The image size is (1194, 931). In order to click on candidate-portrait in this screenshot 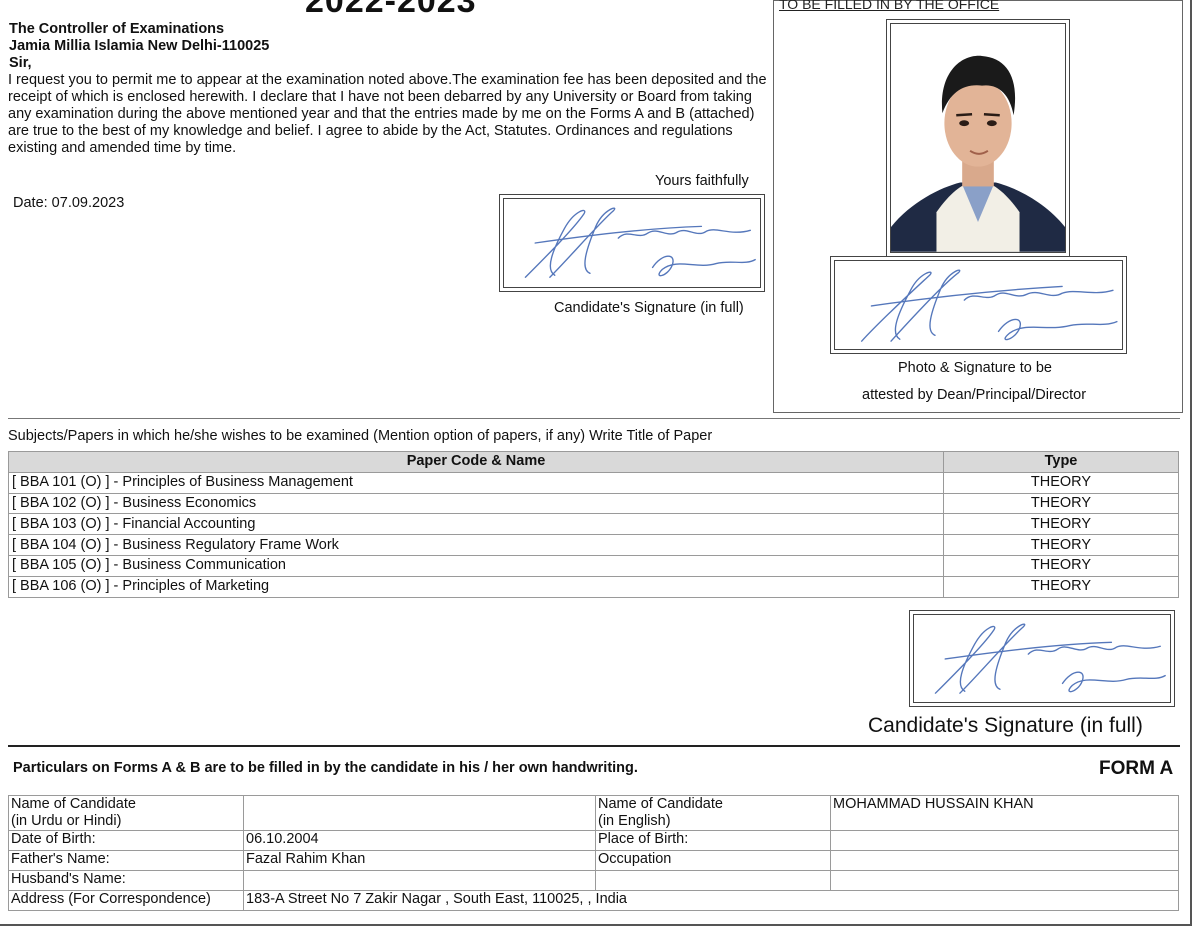, I will do `click(978, 138)`.